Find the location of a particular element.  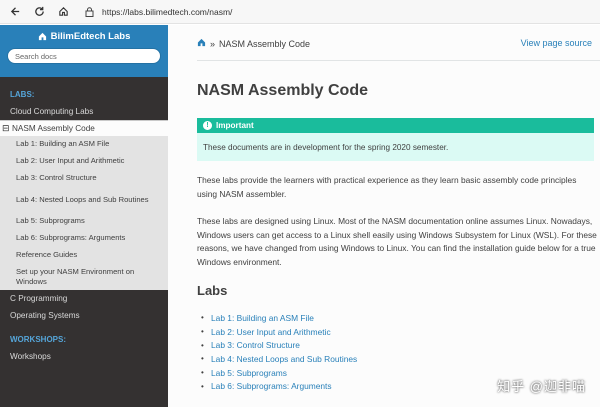

brand-name: BilimEdtech Labs is located at coordinates (90, 36).